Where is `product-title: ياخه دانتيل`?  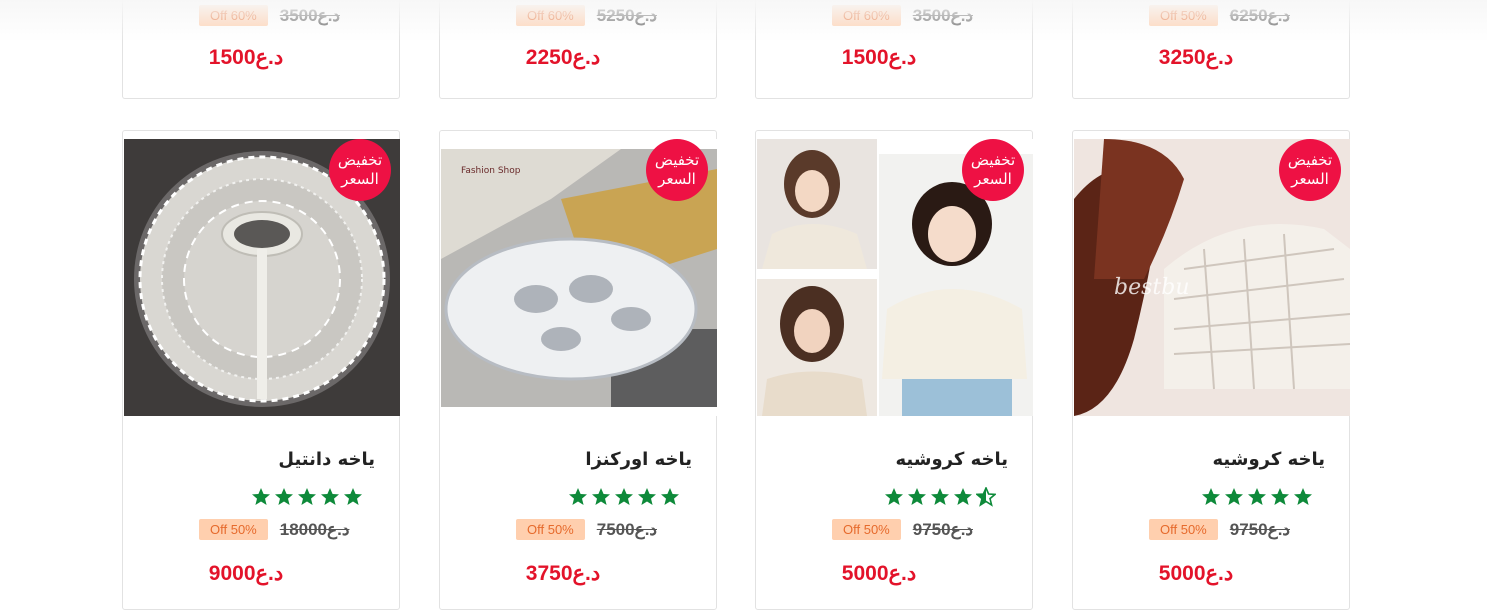 product-title: ياخه دانتيل is located at coordinates (326, 459).